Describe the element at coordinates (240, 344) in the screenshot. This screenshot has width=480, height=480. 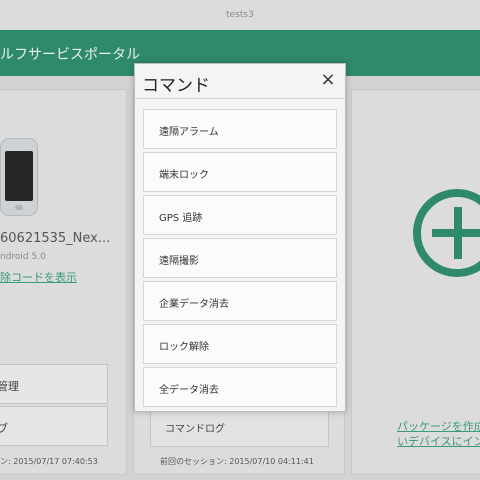
I see `unlock-button: ロック解除` at that location.